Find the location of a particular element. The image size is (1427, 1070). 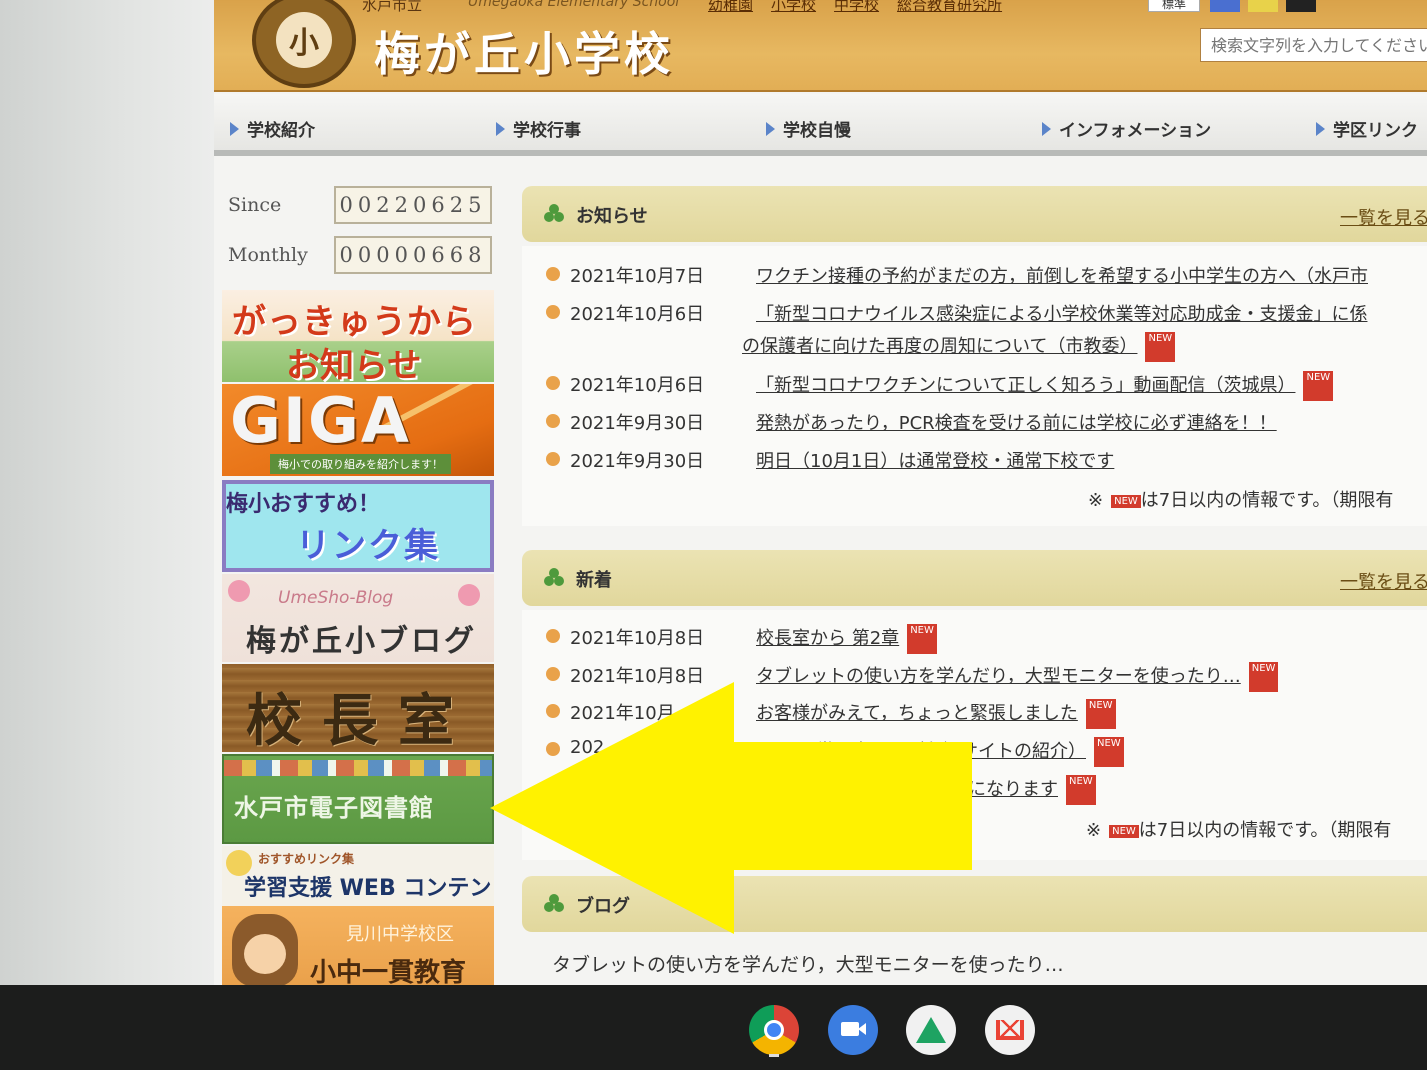

banner-principal-office: 校長室 is located at coordinates (358, 708).